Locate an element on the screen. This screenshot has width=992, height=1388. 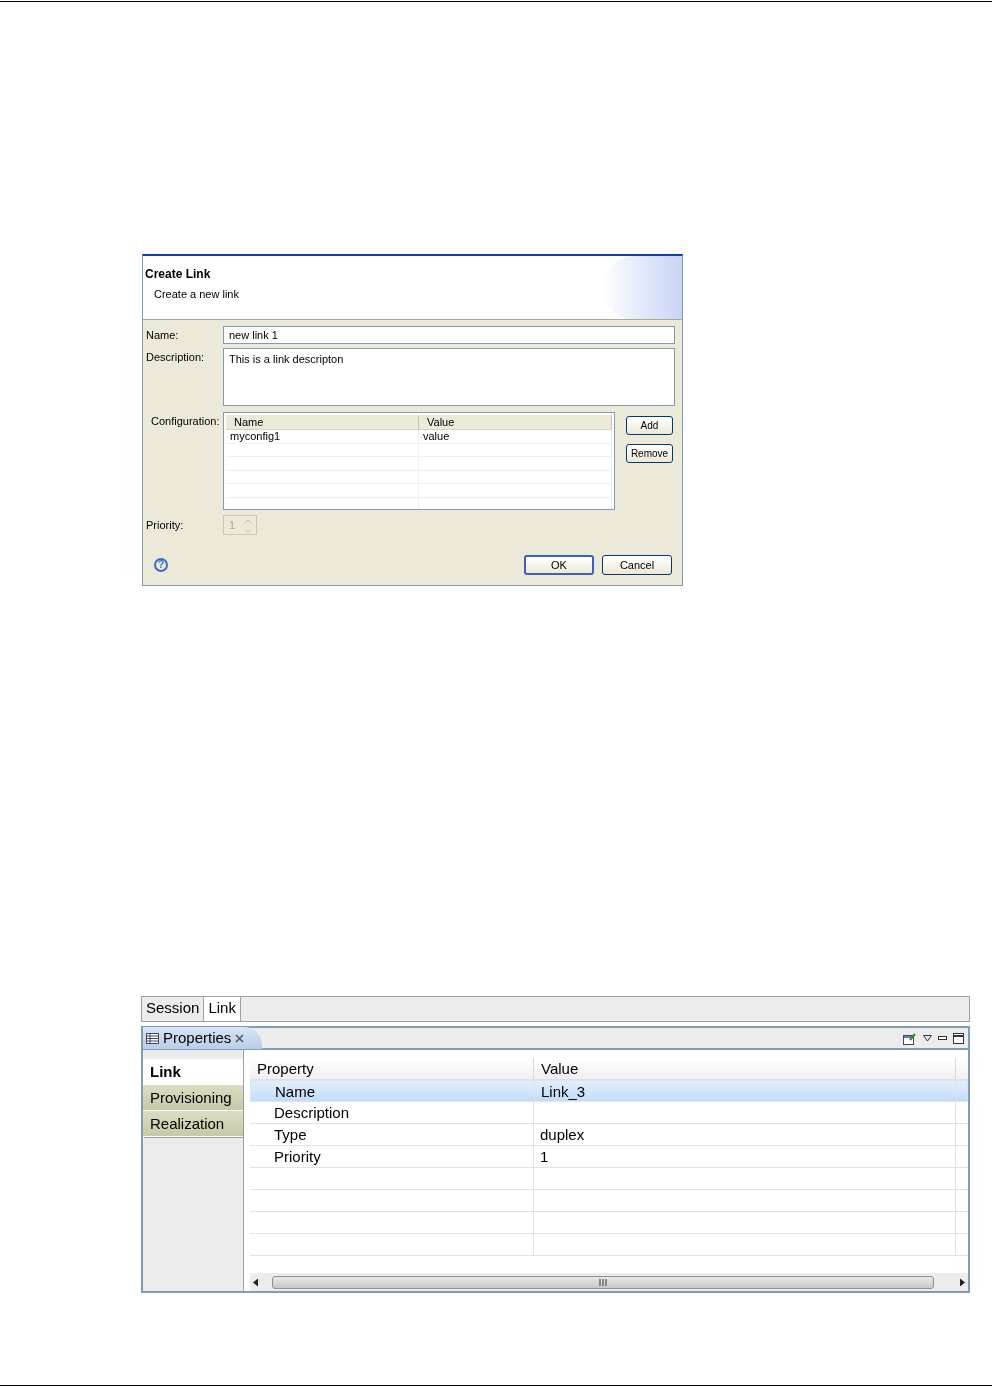
right-arrow-icon is located at coordinates (962, 1282).